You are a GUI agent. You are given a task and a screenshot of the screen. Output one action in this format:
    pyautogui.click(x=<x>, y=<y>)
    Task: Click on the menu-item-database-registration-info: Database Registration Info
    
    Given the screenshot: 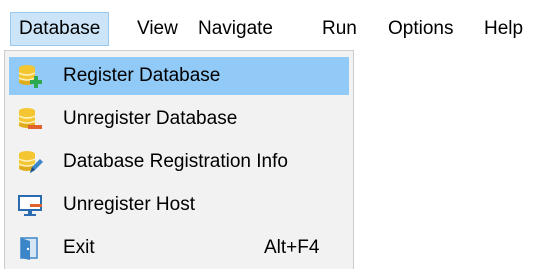 What is the action you would take?
    pyautogui.click(x=179, y=162)
    